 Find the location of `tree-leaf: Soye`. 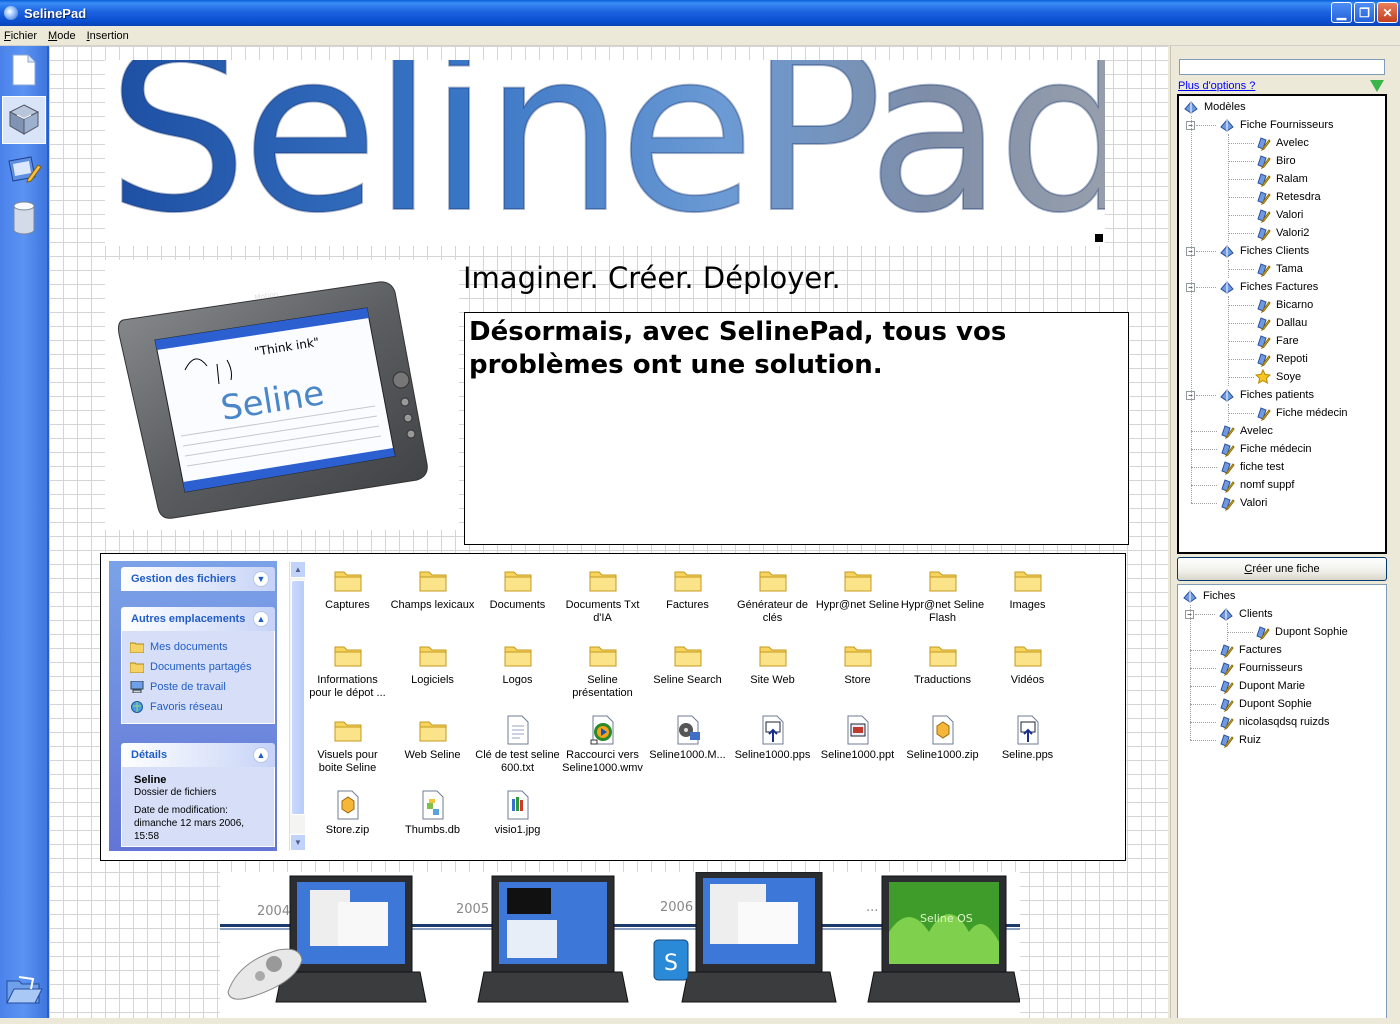

tree-leaf: Soye is located at coordinates (1277, 377).